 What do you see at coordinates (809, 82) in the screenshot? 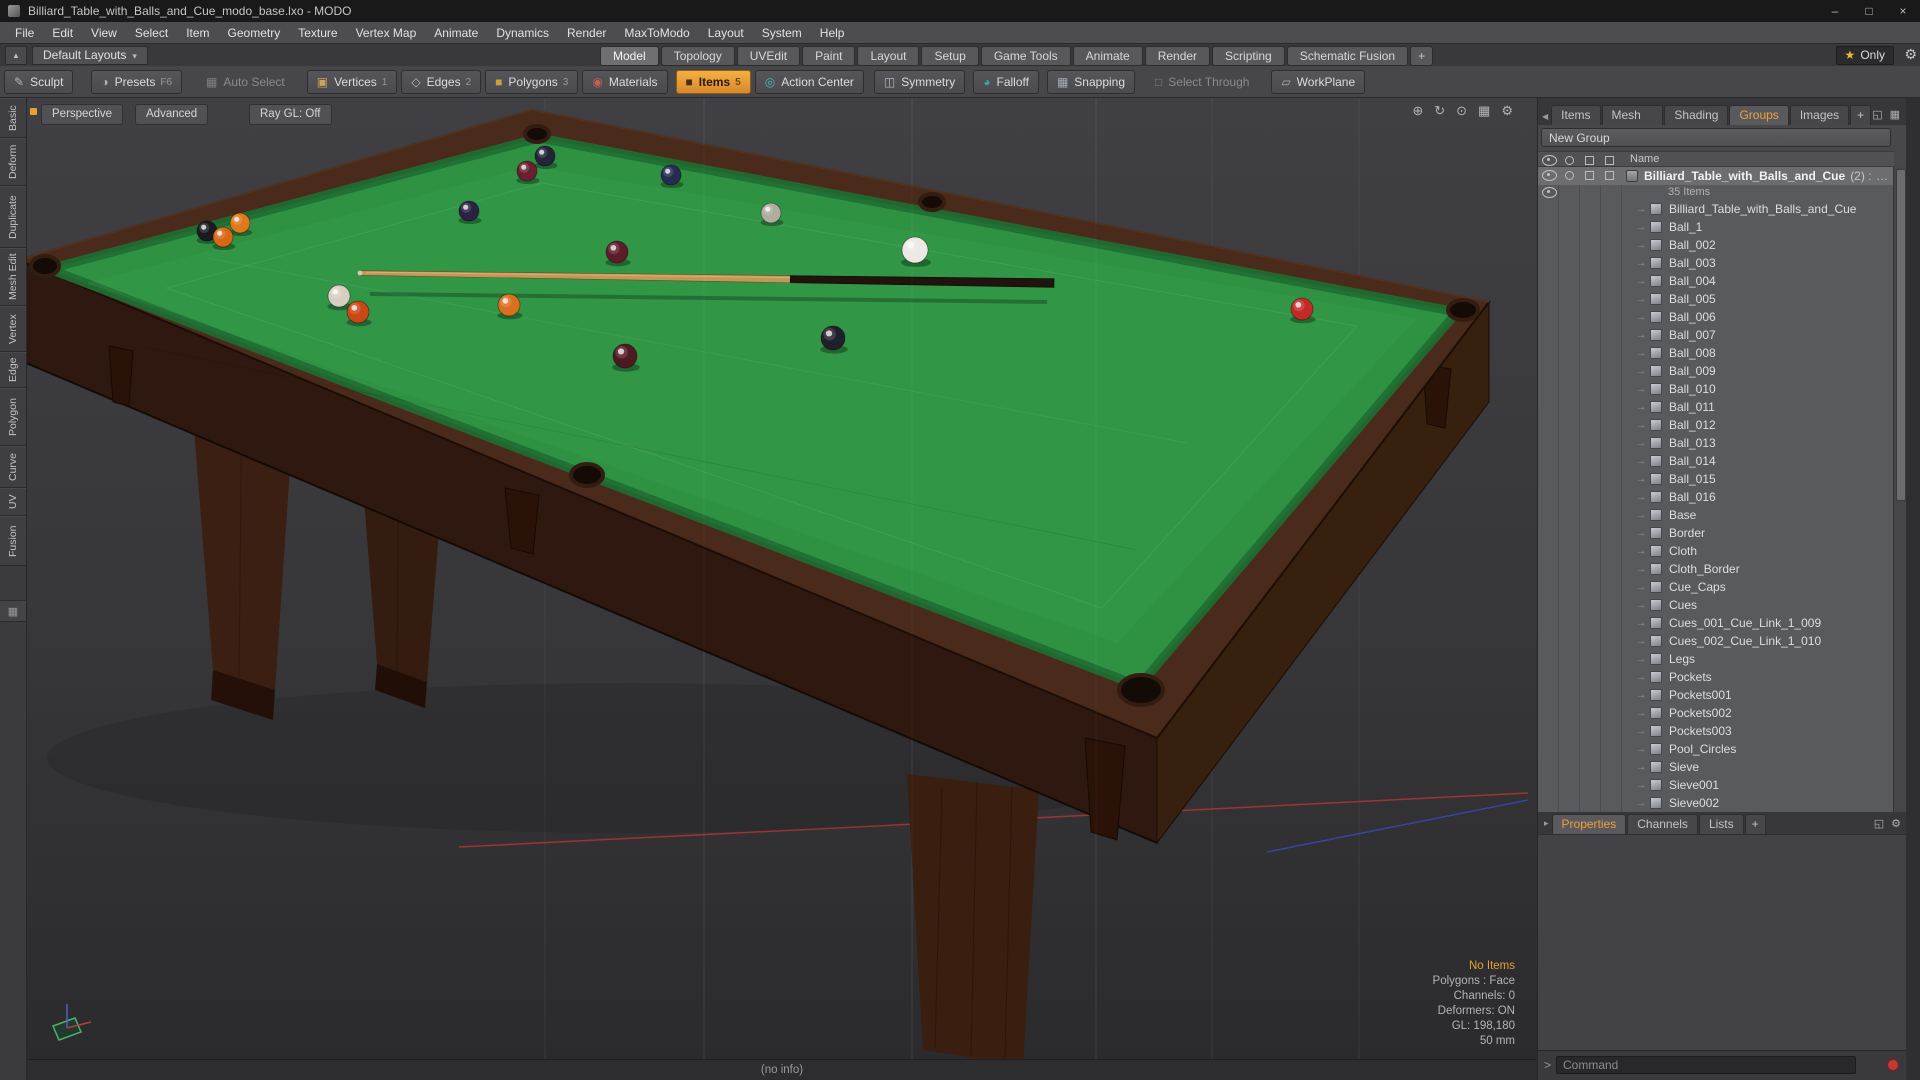
I see `toolbar-action-center-button: ◎ Action Center` at bounding box center [809, 82].